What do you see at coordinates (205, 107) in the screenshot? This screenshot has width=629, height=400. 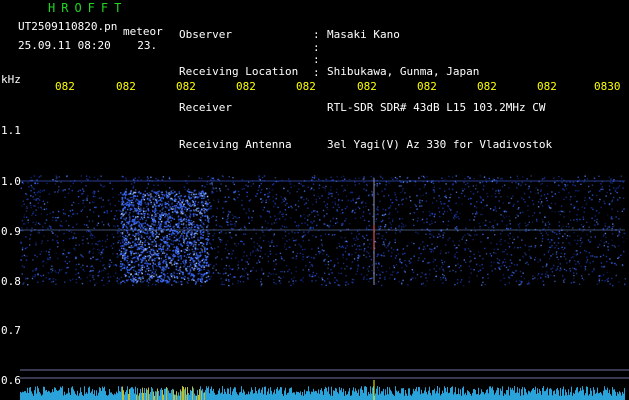 I see `meta-key-receiver: Receiver` at bounding box center [205, 107].